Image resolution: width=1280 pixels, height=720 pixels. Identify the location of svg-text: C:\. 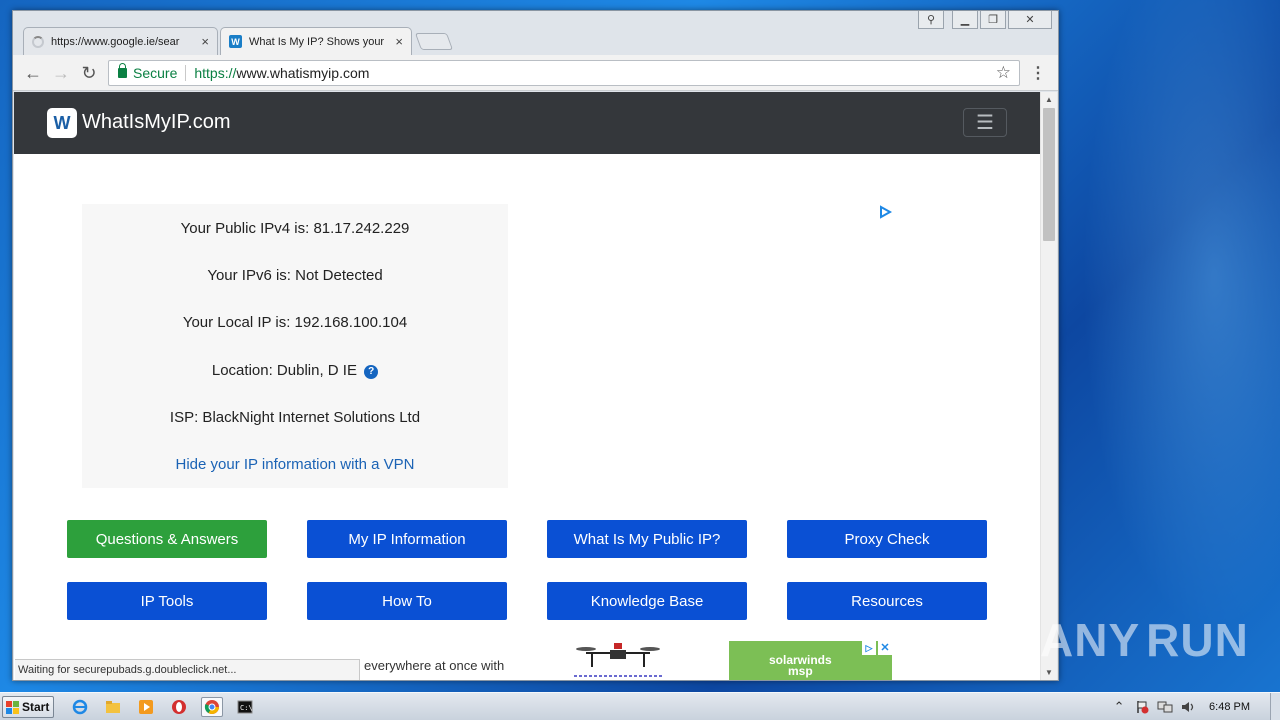
(246, 708).